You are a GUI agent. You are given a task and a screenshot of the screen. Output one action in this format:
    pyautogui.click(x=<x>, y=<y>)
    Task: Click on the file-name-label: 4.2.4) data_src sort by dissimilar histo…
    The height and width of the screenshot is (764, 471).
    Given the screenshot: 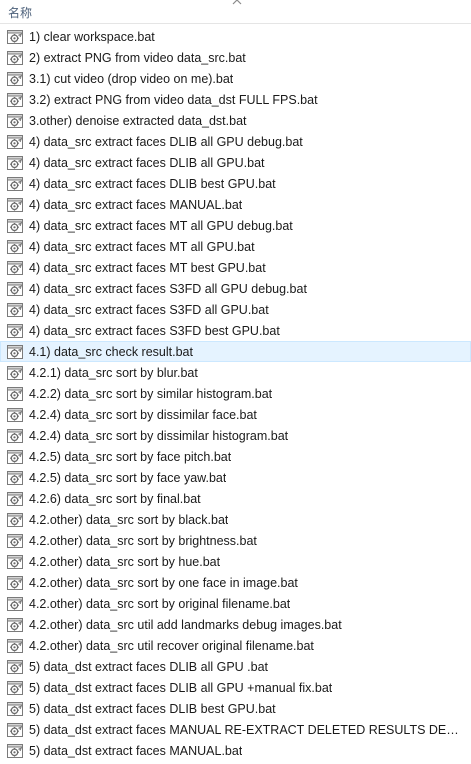 What is the action you would take?
    pyautogui.click(x=159, y=435)
    